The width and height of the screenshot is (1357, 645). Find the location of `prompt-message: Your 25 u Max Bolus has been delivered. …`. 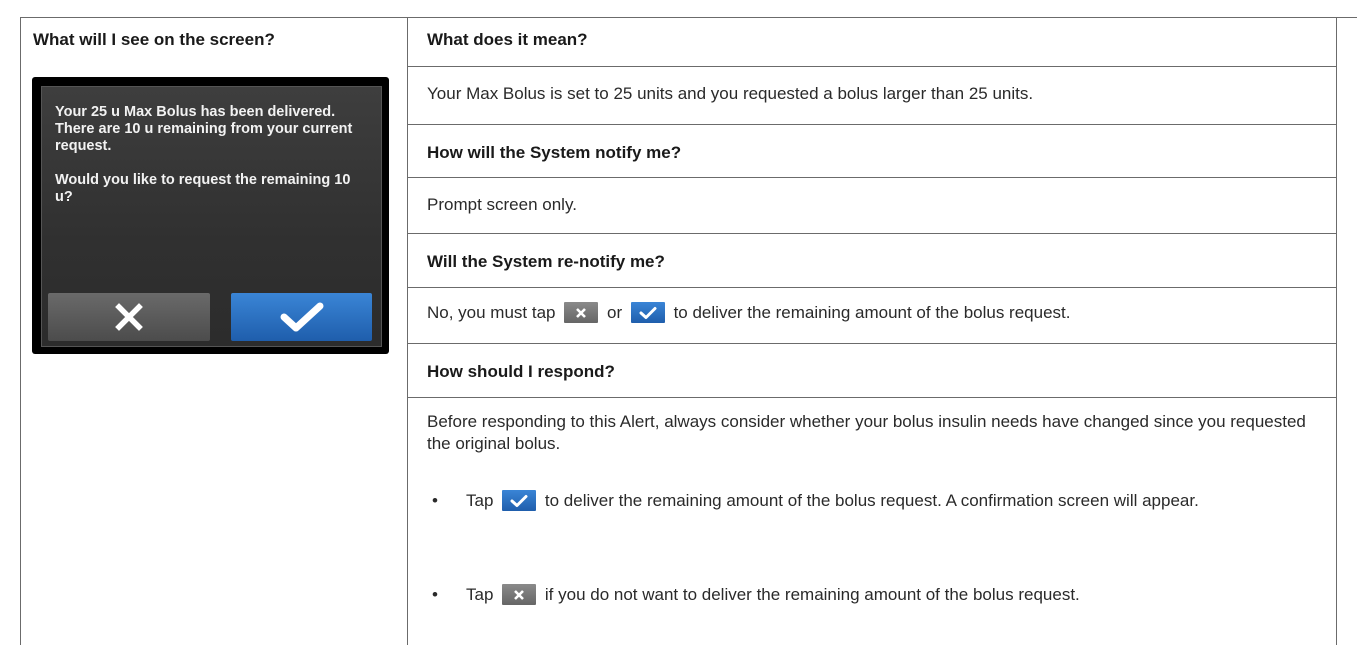

prompt-message: Your 25 u Max Bolus has been delivered. … is located at coordinates (205, 163).